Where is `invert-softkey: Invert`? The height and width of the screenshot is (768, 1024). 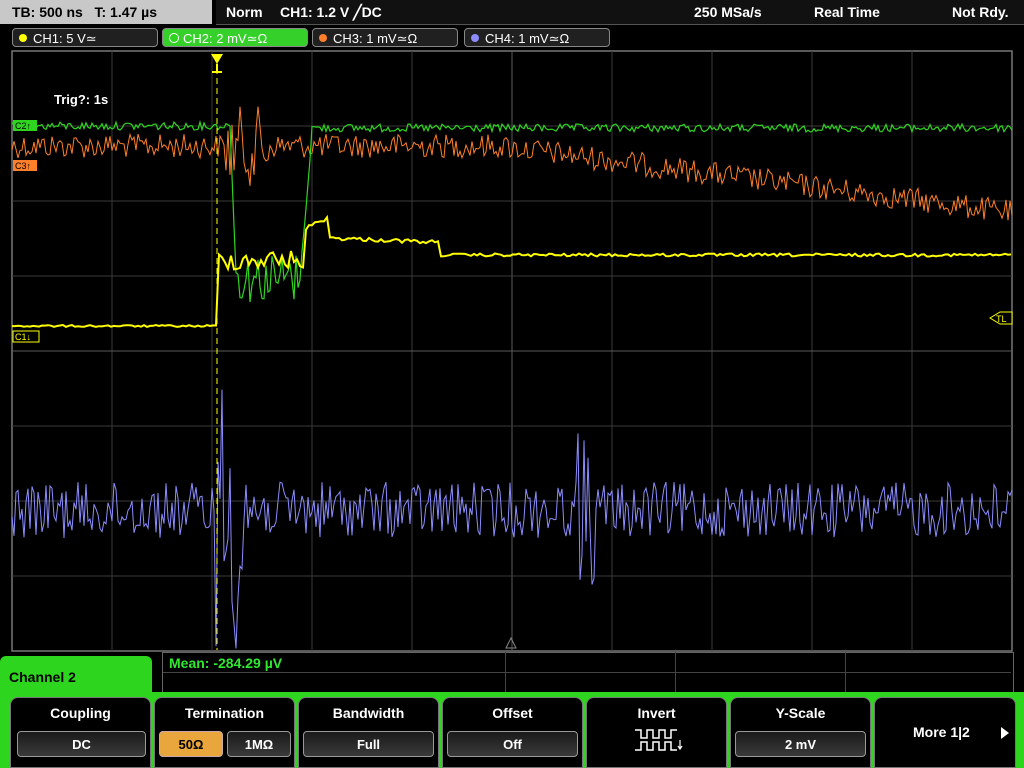
invert-softkey: Invert is located at coordinates (656, 732).